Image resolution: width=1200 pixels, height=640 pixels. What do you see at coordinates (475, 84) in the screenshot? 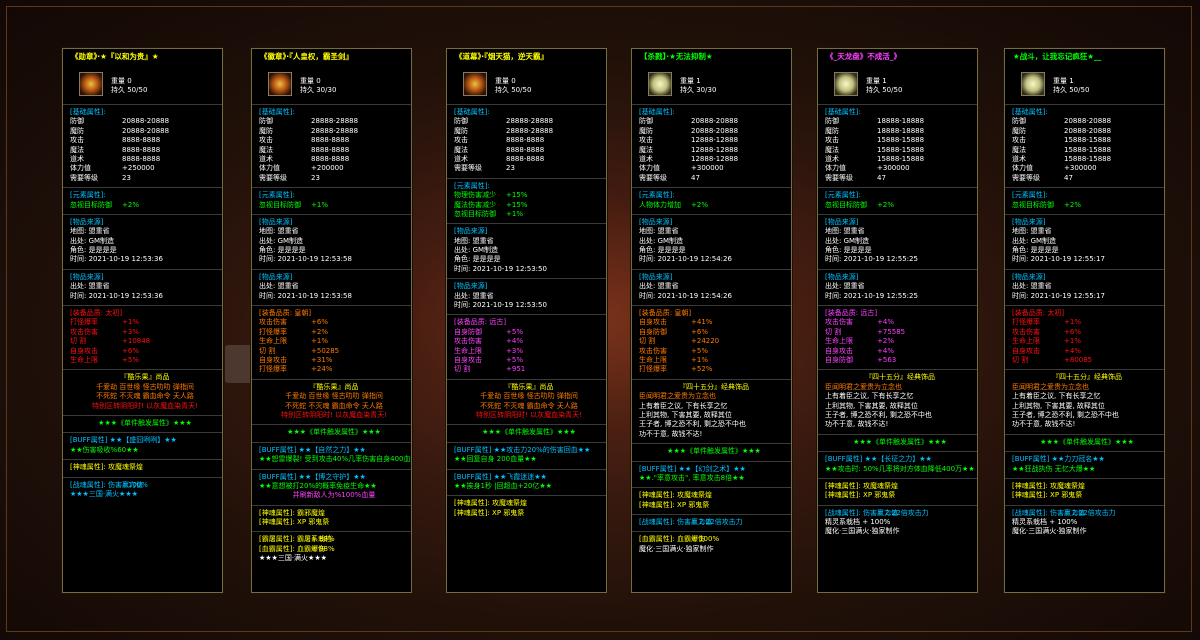
I see `flame-icon` at bounding box center [475, 84].